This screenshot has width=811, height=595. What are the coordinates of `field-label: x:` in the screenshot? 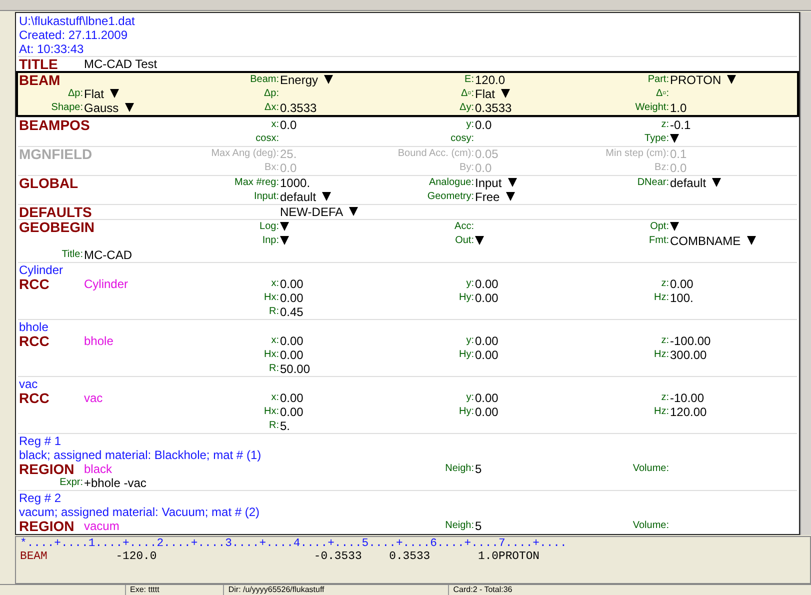 It's located at (275, 341).